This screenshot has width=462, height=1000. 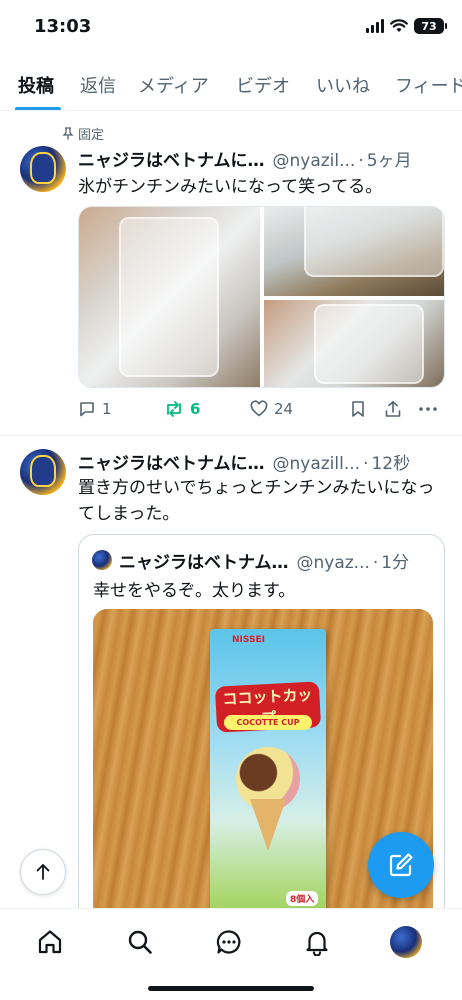 What do you see at coordinates (107, 409) in the screenshot?
I see `reply-count: 1` at bounding box center [107, 409].